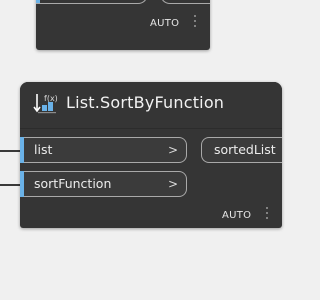 This screenshot has height=300, width=320. Describe the element at coordinates (145, 102) in the screenshot. I see `node-title: List.SortByFunction` at that location.